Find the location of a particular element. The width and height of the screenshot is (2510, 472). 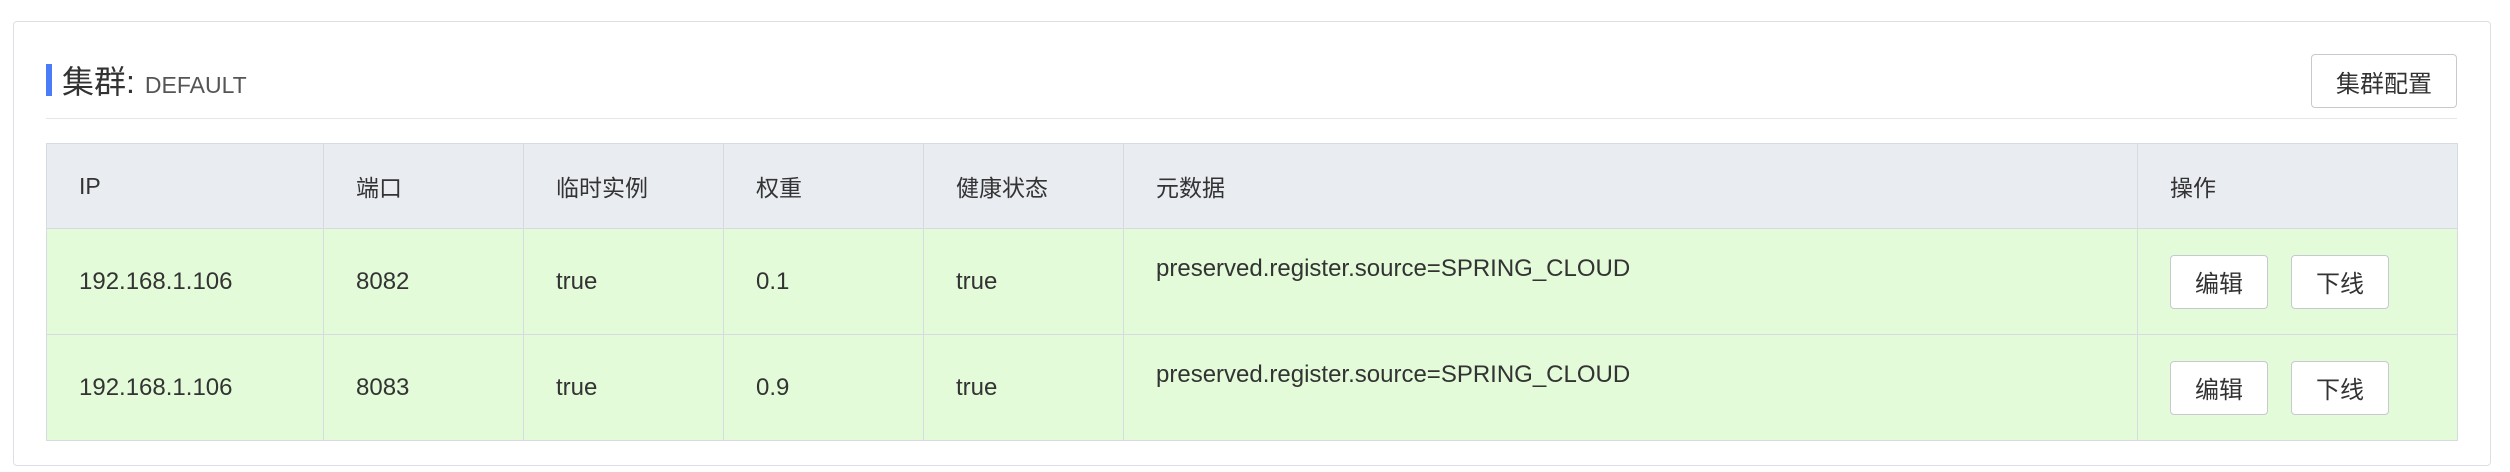

cluster-title-label: 集群: is located at coordinates (98, 82).